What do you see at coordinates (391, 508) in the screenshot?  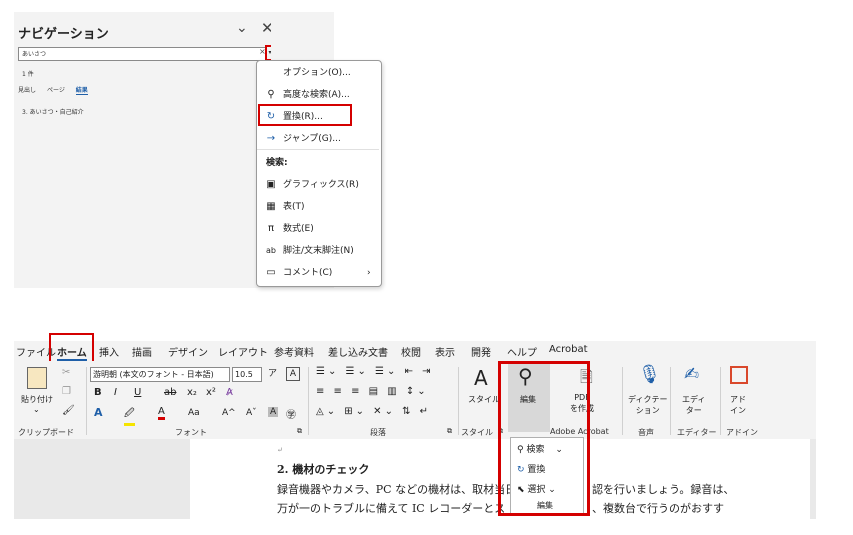 I see `doc-line-2: 万が一のトラブルに備えて IC レコーダーとス` at bounding box center [391, 508].